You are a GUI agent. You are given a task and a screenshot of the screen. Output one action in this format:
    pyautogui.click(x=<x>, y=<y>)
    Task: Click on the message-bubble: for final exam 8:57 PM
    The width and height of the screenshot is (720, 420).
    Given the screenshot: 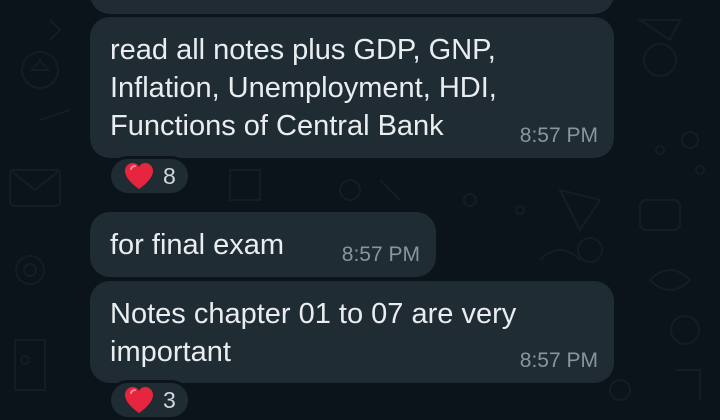 What is the action you would take?
    pyautogui.click(x=263, y=244)
    